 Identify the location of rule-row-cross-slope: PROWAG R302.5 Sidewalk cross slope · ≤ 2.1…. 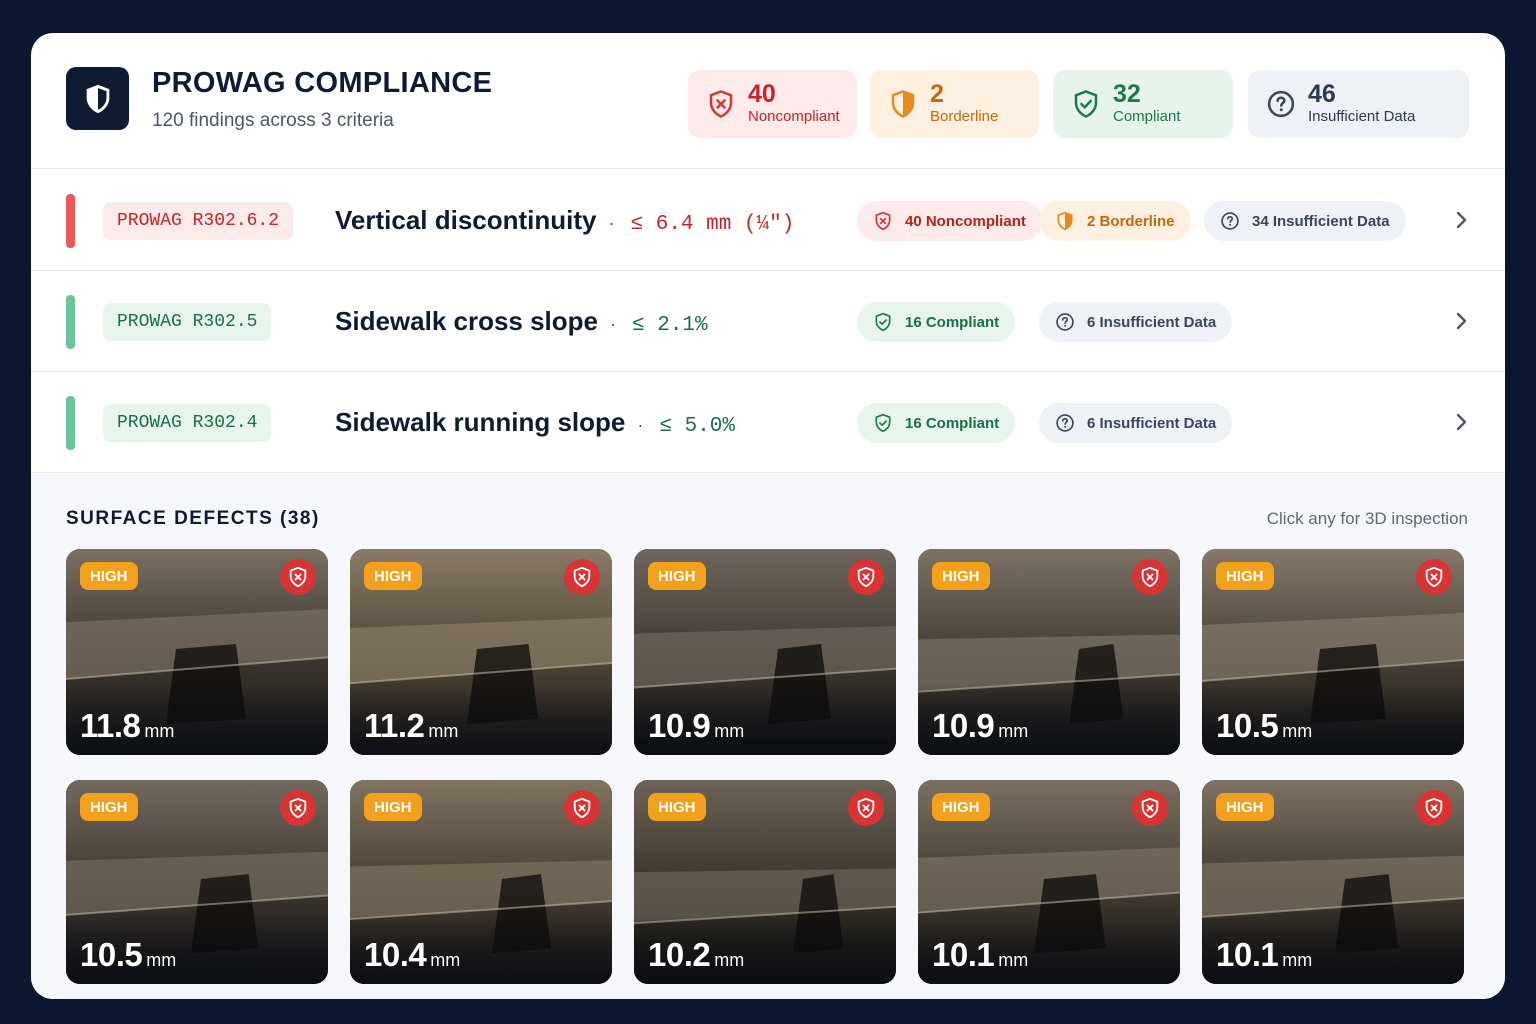
(768, 321).